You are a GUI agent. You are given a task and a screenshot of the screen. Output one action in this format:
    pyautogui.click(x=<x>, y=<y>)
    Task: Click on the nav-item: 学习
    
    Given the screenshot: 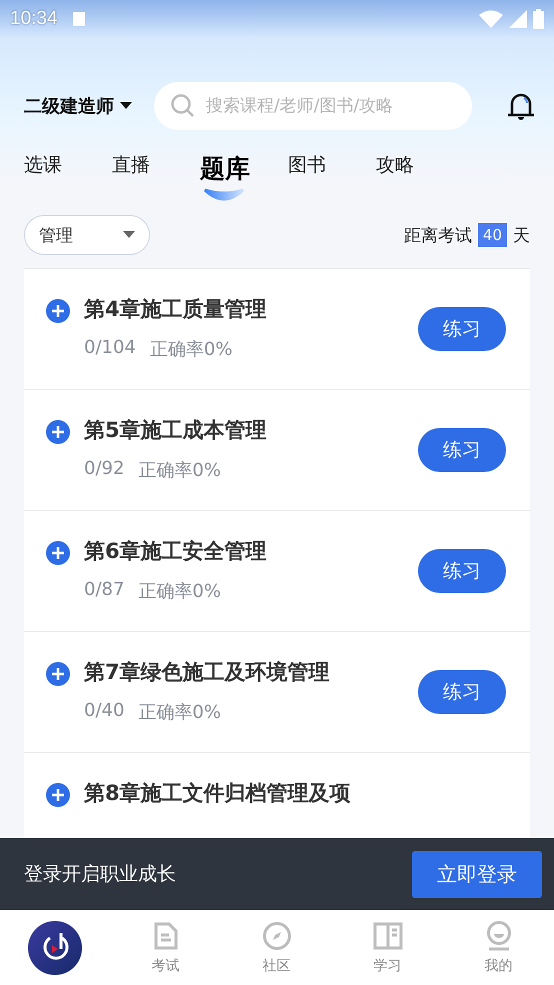 What is the action you would take?
    pyautogui.click(x=387, y=947)
    